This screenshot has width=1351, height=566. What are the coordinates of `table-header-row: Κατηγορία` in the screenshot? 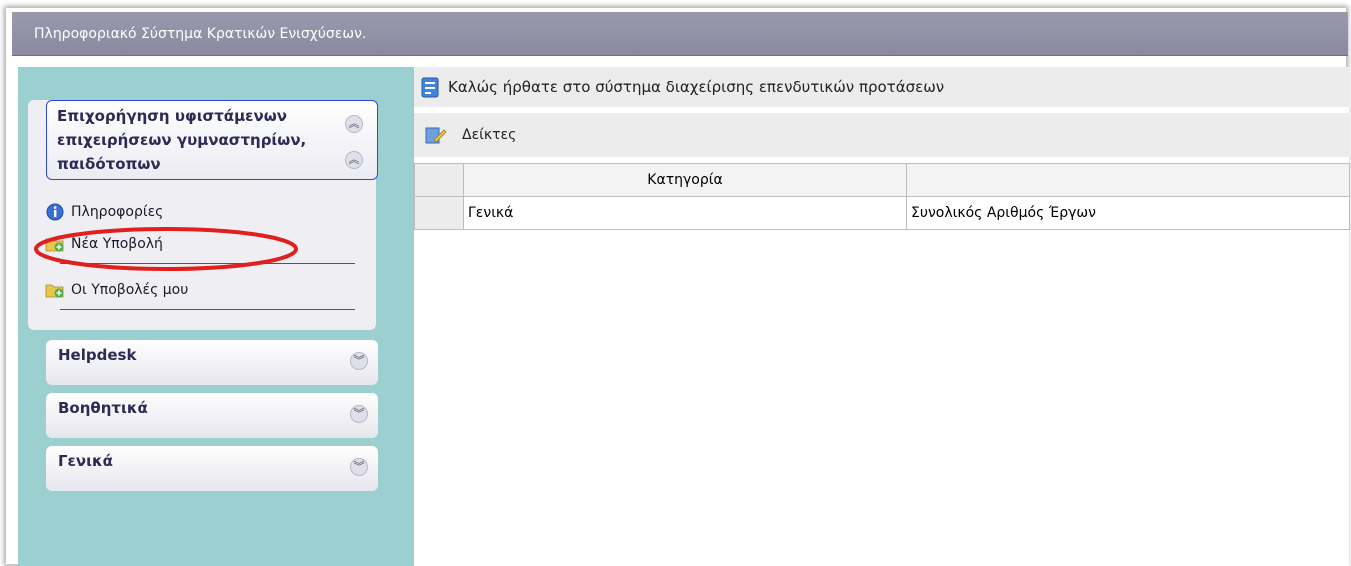 It's located at (882, 180).